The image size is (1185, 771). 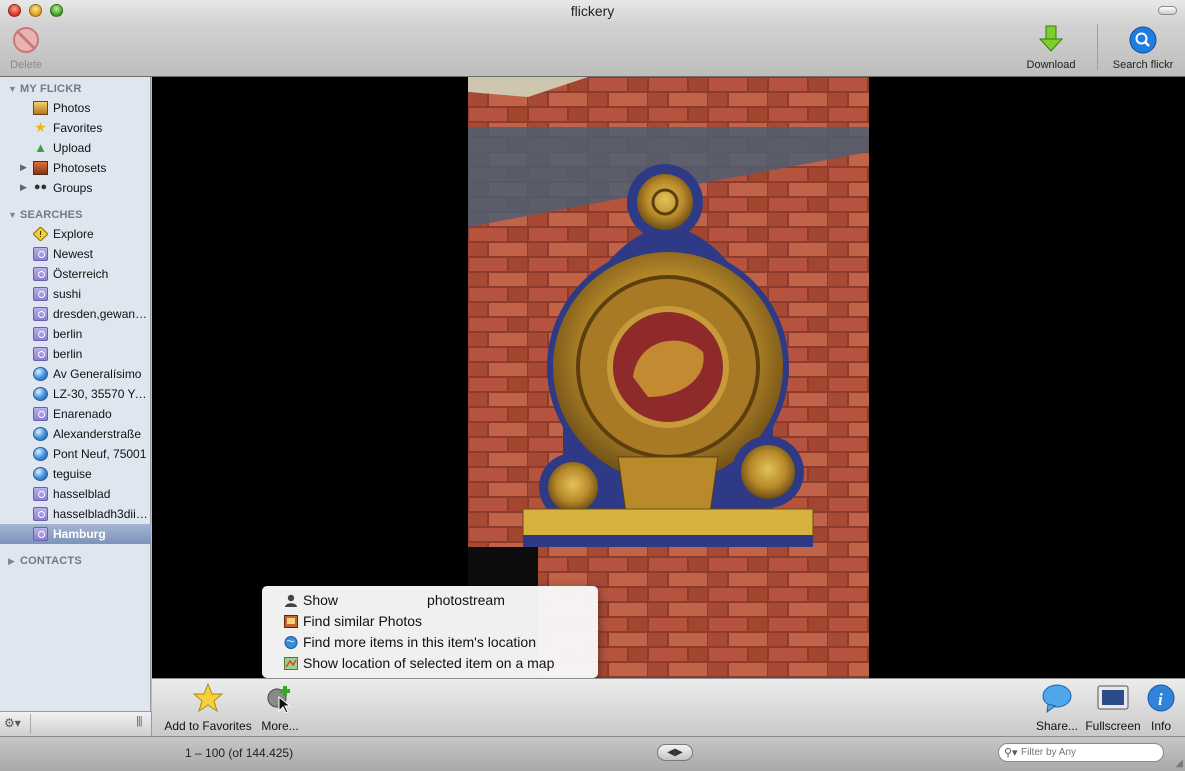 I want to click on footer-divider, so click(x=30, y=724).